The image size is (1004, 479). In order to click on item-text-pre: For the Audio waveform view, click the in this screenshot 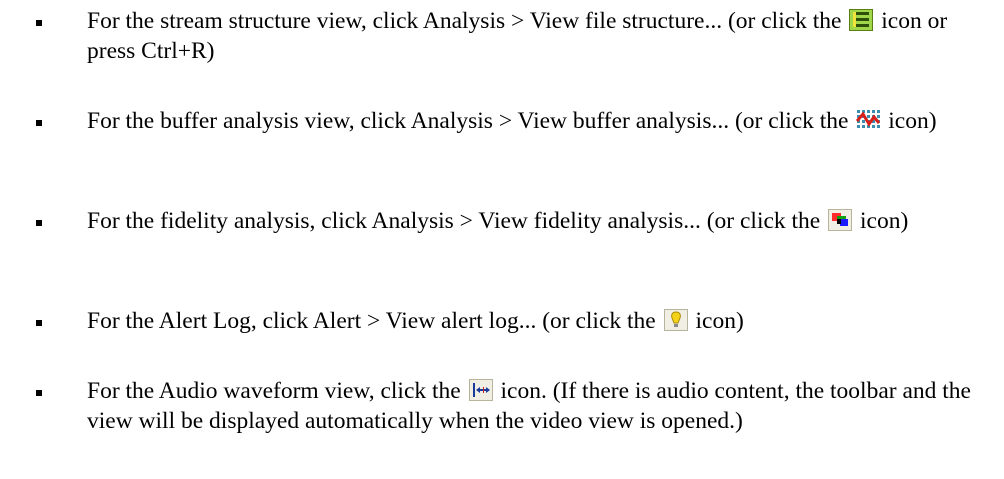, I will do `click(277, 391)`.